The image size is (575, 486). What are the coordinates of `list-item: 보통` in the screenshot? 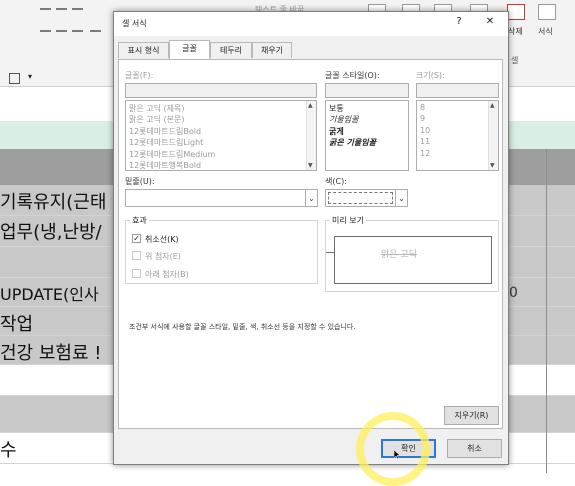 It's located at (336, 108).